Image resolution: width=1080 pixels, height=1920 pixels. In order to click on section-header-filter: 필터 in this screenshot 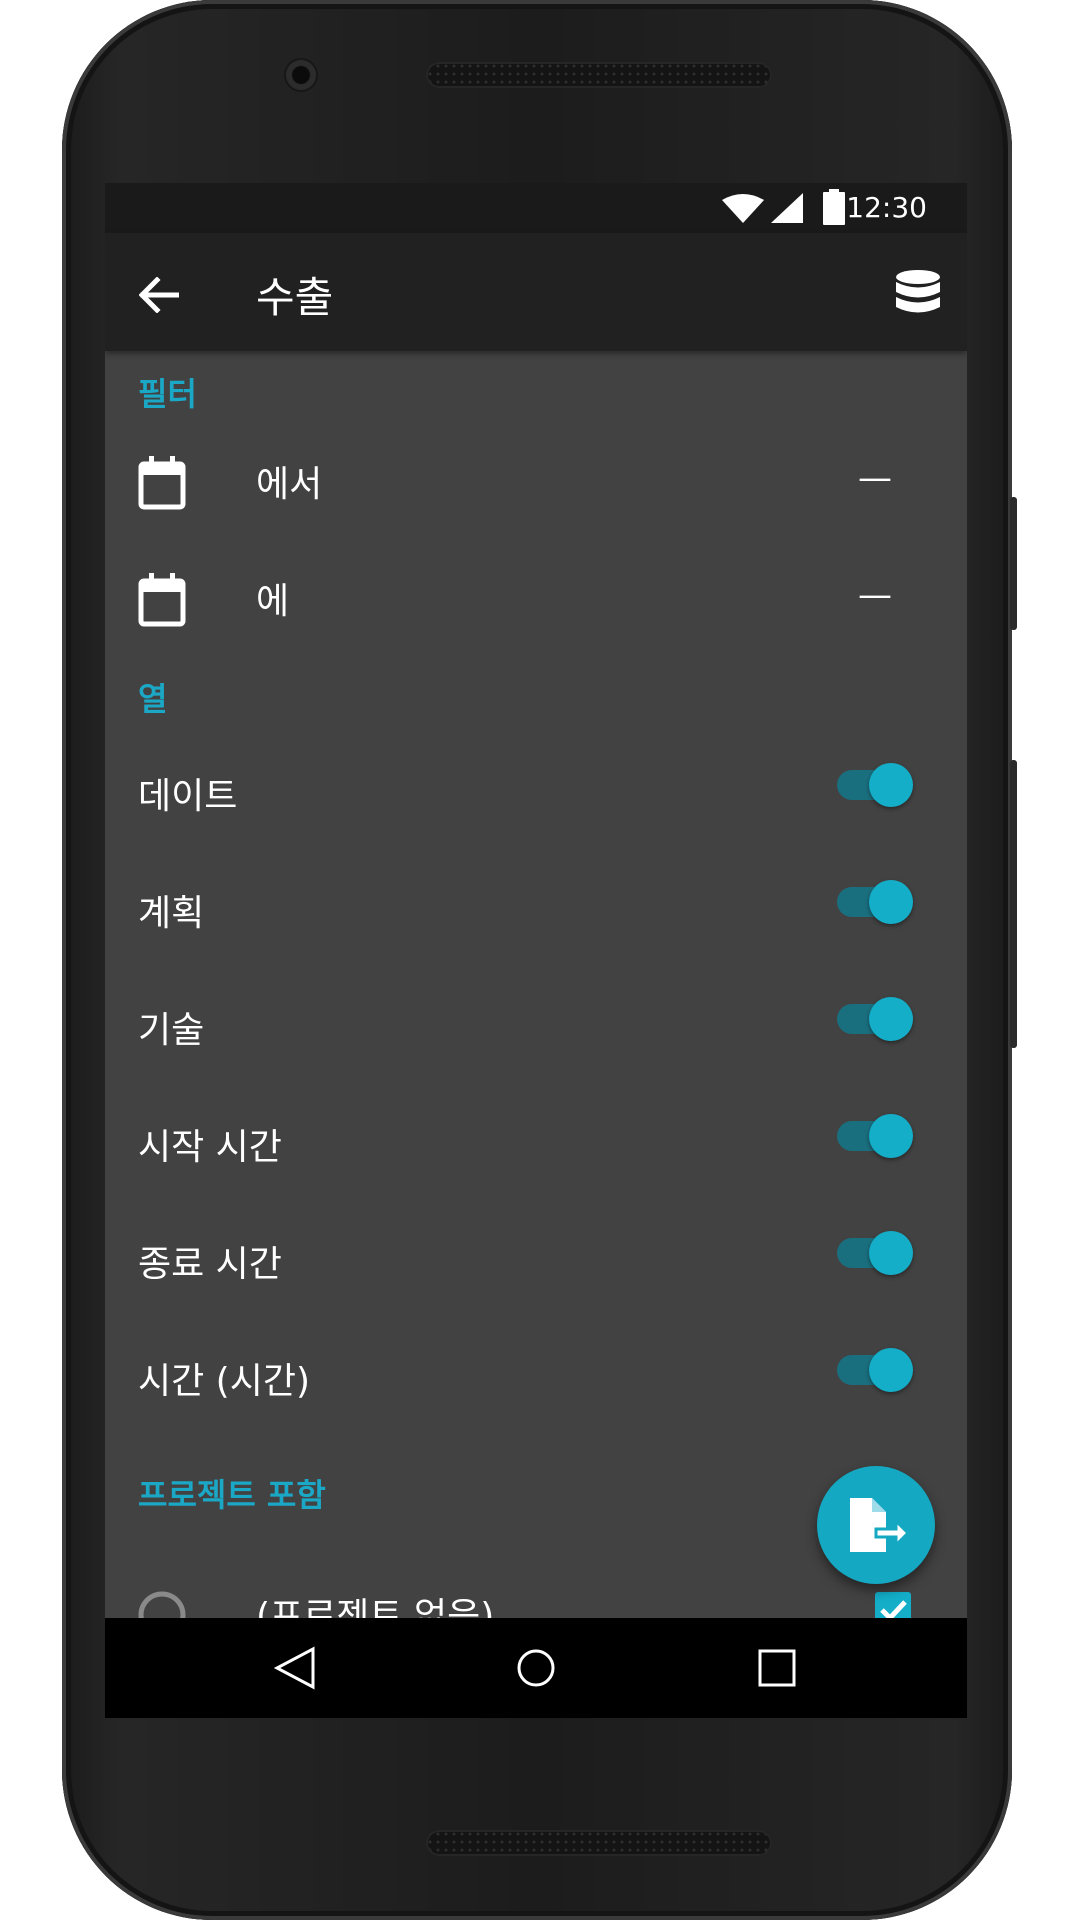, I will do `click(167, 394)`.